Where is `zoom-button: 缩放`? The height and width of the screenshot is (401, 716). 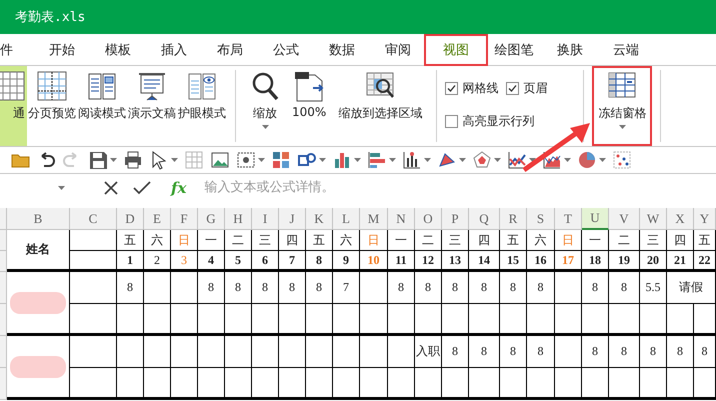
zoom-button: 缩放 is located at coordinates (265, 106).